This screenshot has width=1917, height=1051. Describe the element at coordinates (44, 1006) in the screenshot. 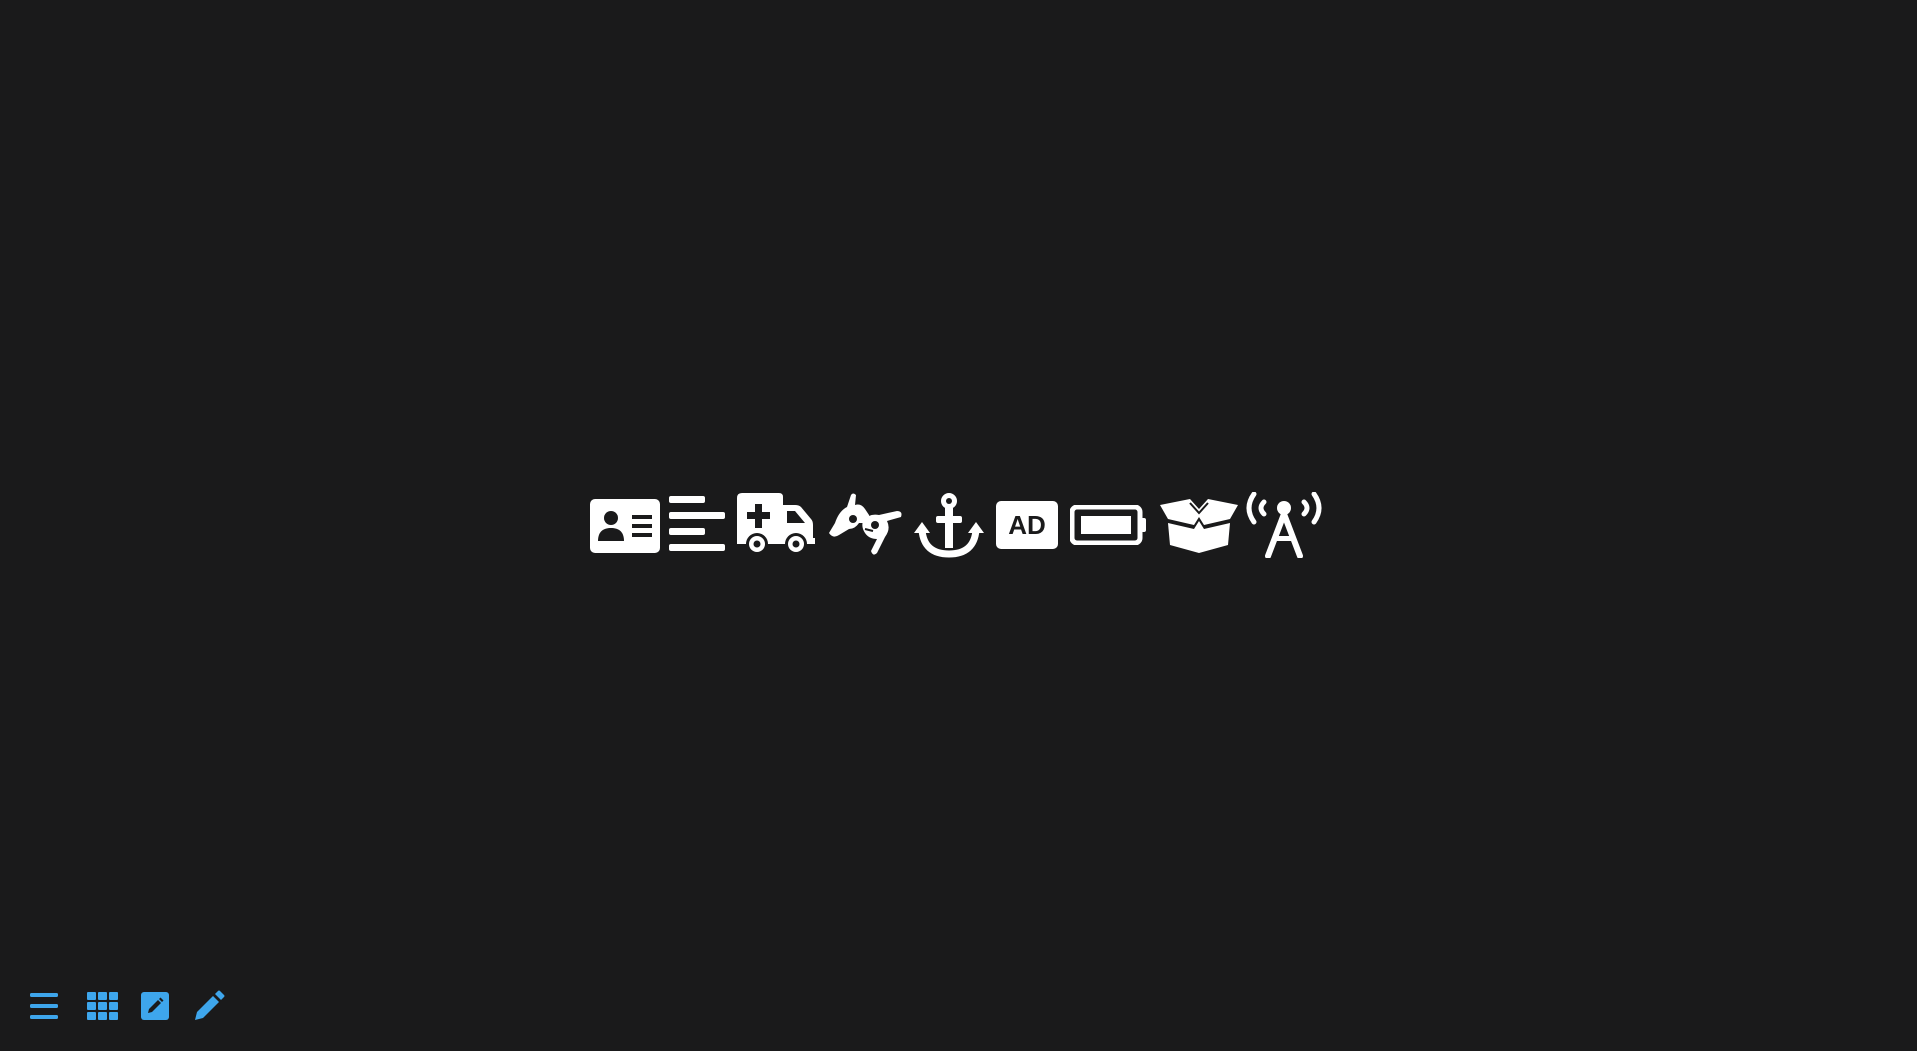

I see `list-view-icon` at that location.